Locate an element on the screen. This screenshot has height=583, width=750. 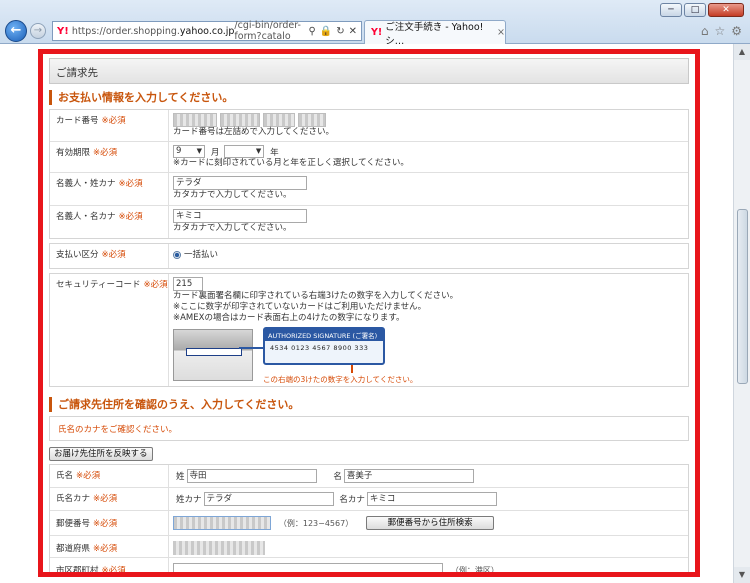
expiry-year-select: ▼ is located at coordinates (244, 151).